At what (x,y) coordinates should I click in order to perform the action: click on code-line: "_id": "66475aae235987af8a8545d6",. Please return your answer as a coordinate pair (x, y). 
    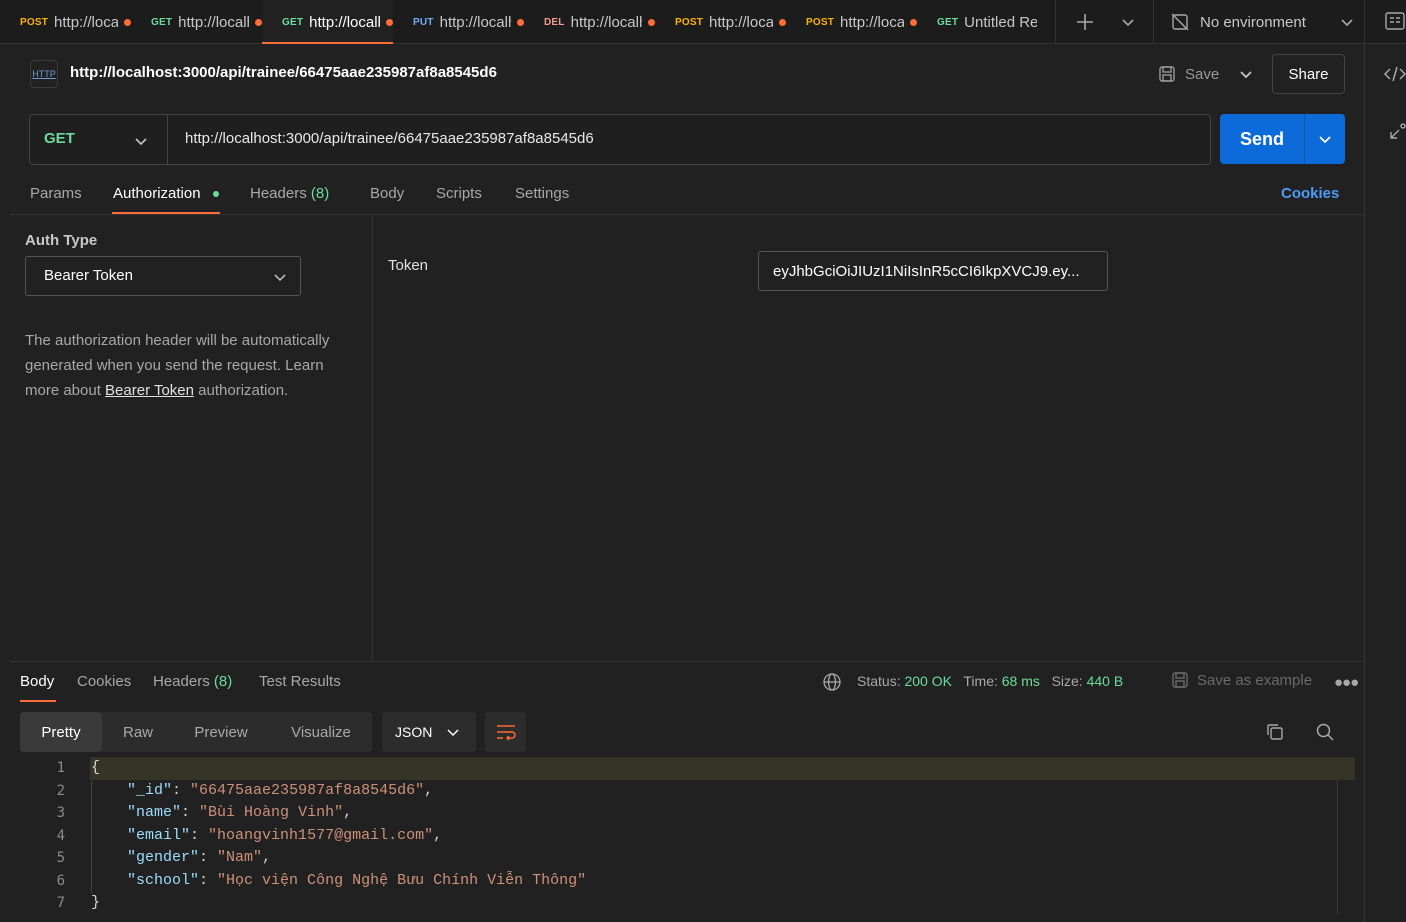
    Looking at the image, I should click on (280, 790).